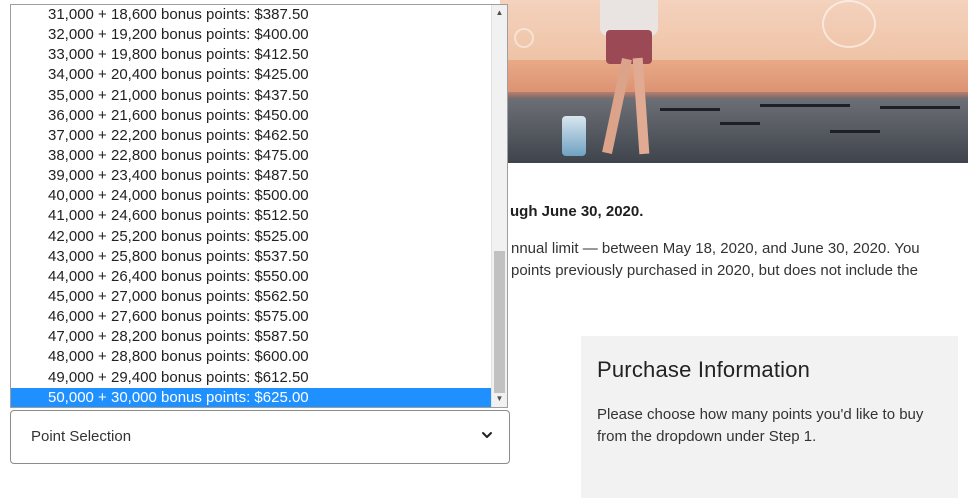 The height and width of the screenshot is (498, 968). Describe the element at coordinates (251, 216) in the screenshot. I see `dropdown-option: 41,000 + 24,600 bonus points: $512.50` at that location.